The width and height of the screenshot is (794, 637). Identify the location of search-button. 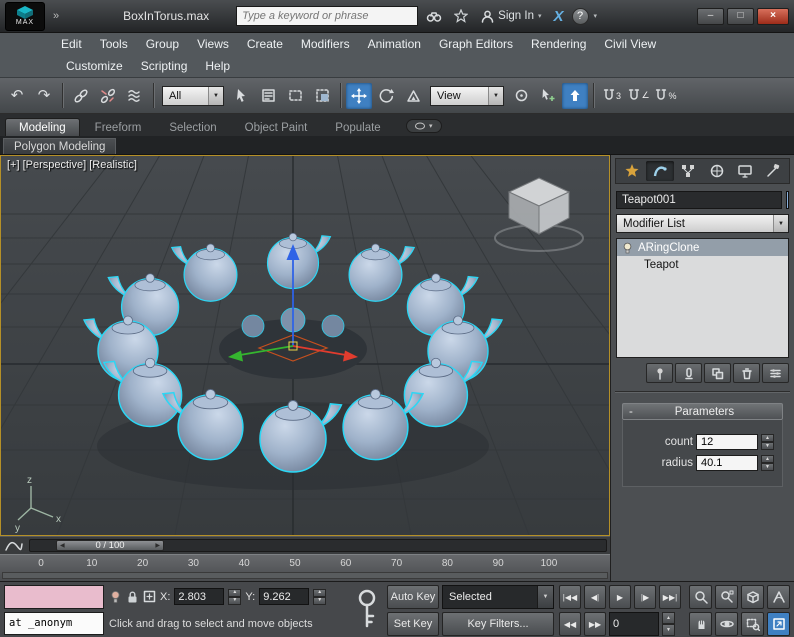
(434, 16).